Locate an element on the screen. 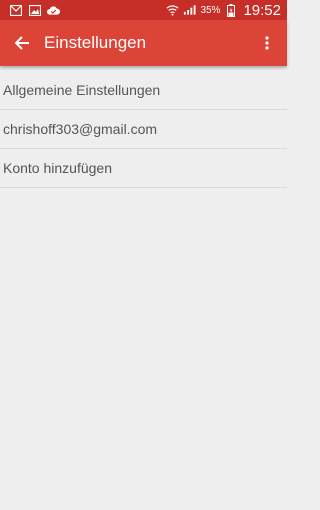 This screenshot has width=320, height=510. list-item-general-settings: Allgemeine Einstellungen is located at coordinates (143, 90).